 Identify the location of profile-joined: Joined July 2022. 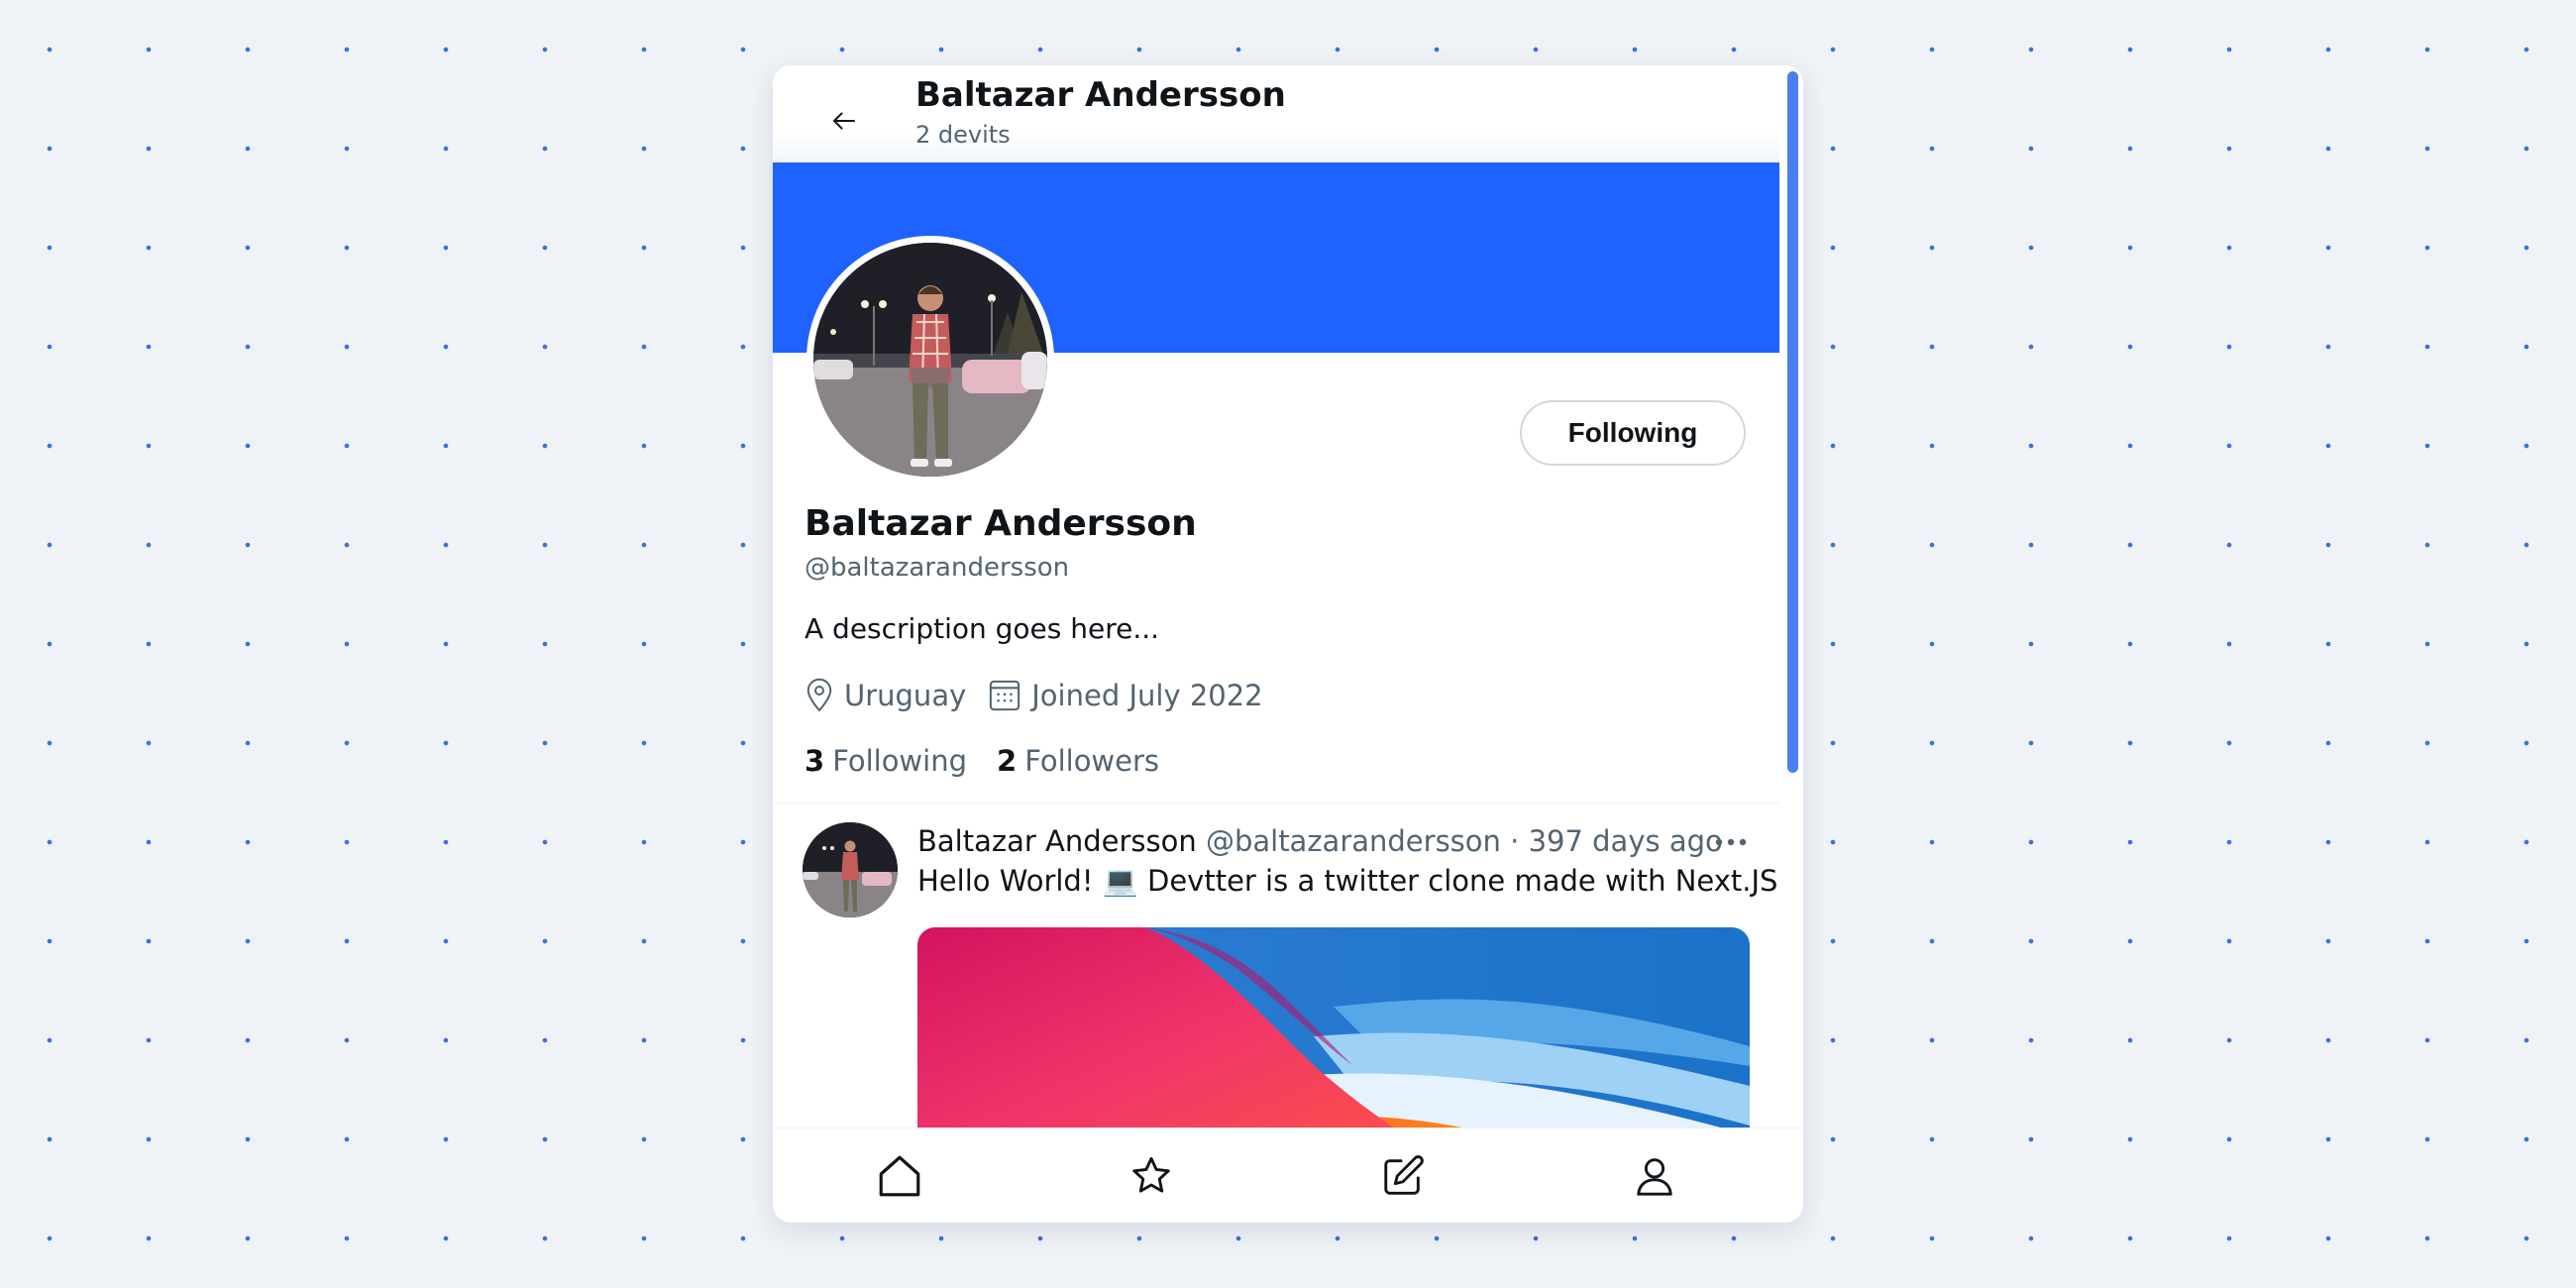
(1147, 695).